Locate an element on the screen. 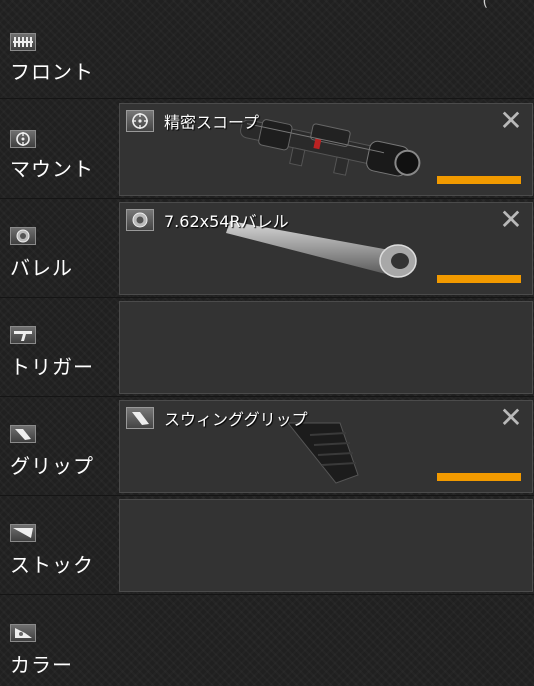 The height and width of the screenshot is (686, 534). category-stock: ストック is located at coordinates (59, 545).